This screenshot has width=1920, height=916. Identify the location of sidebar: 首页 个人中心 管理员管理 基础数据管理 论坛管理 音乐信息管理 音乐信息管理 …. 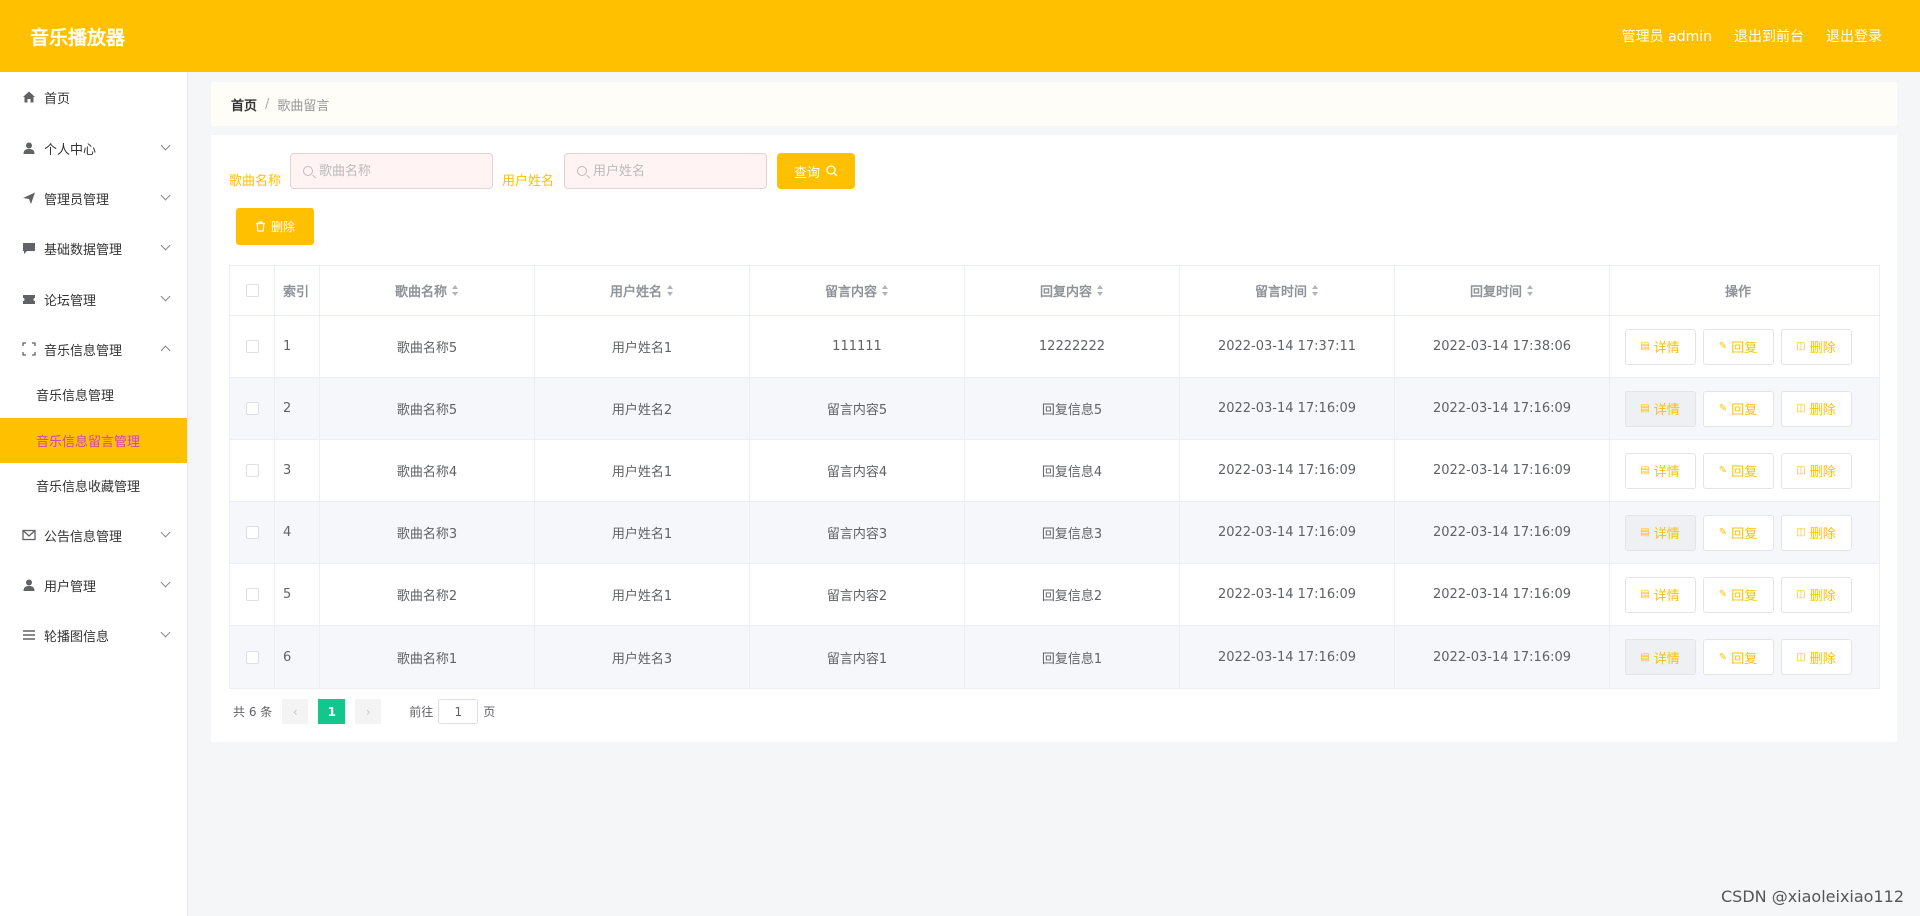
(94, 494).